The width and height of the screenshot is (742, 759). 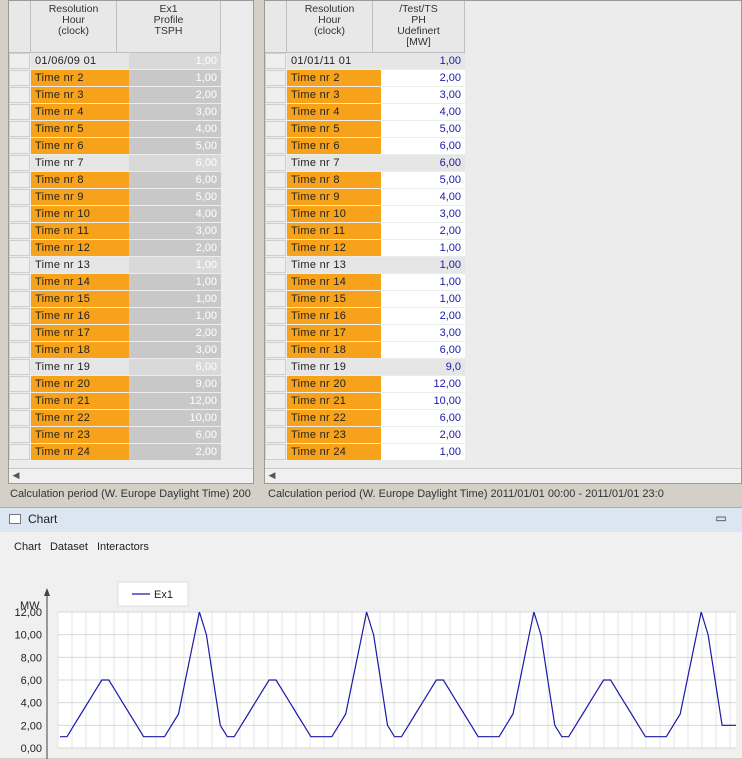 I want to click on table-row: Time nr 9 5,00, so click(x=115, y=197).